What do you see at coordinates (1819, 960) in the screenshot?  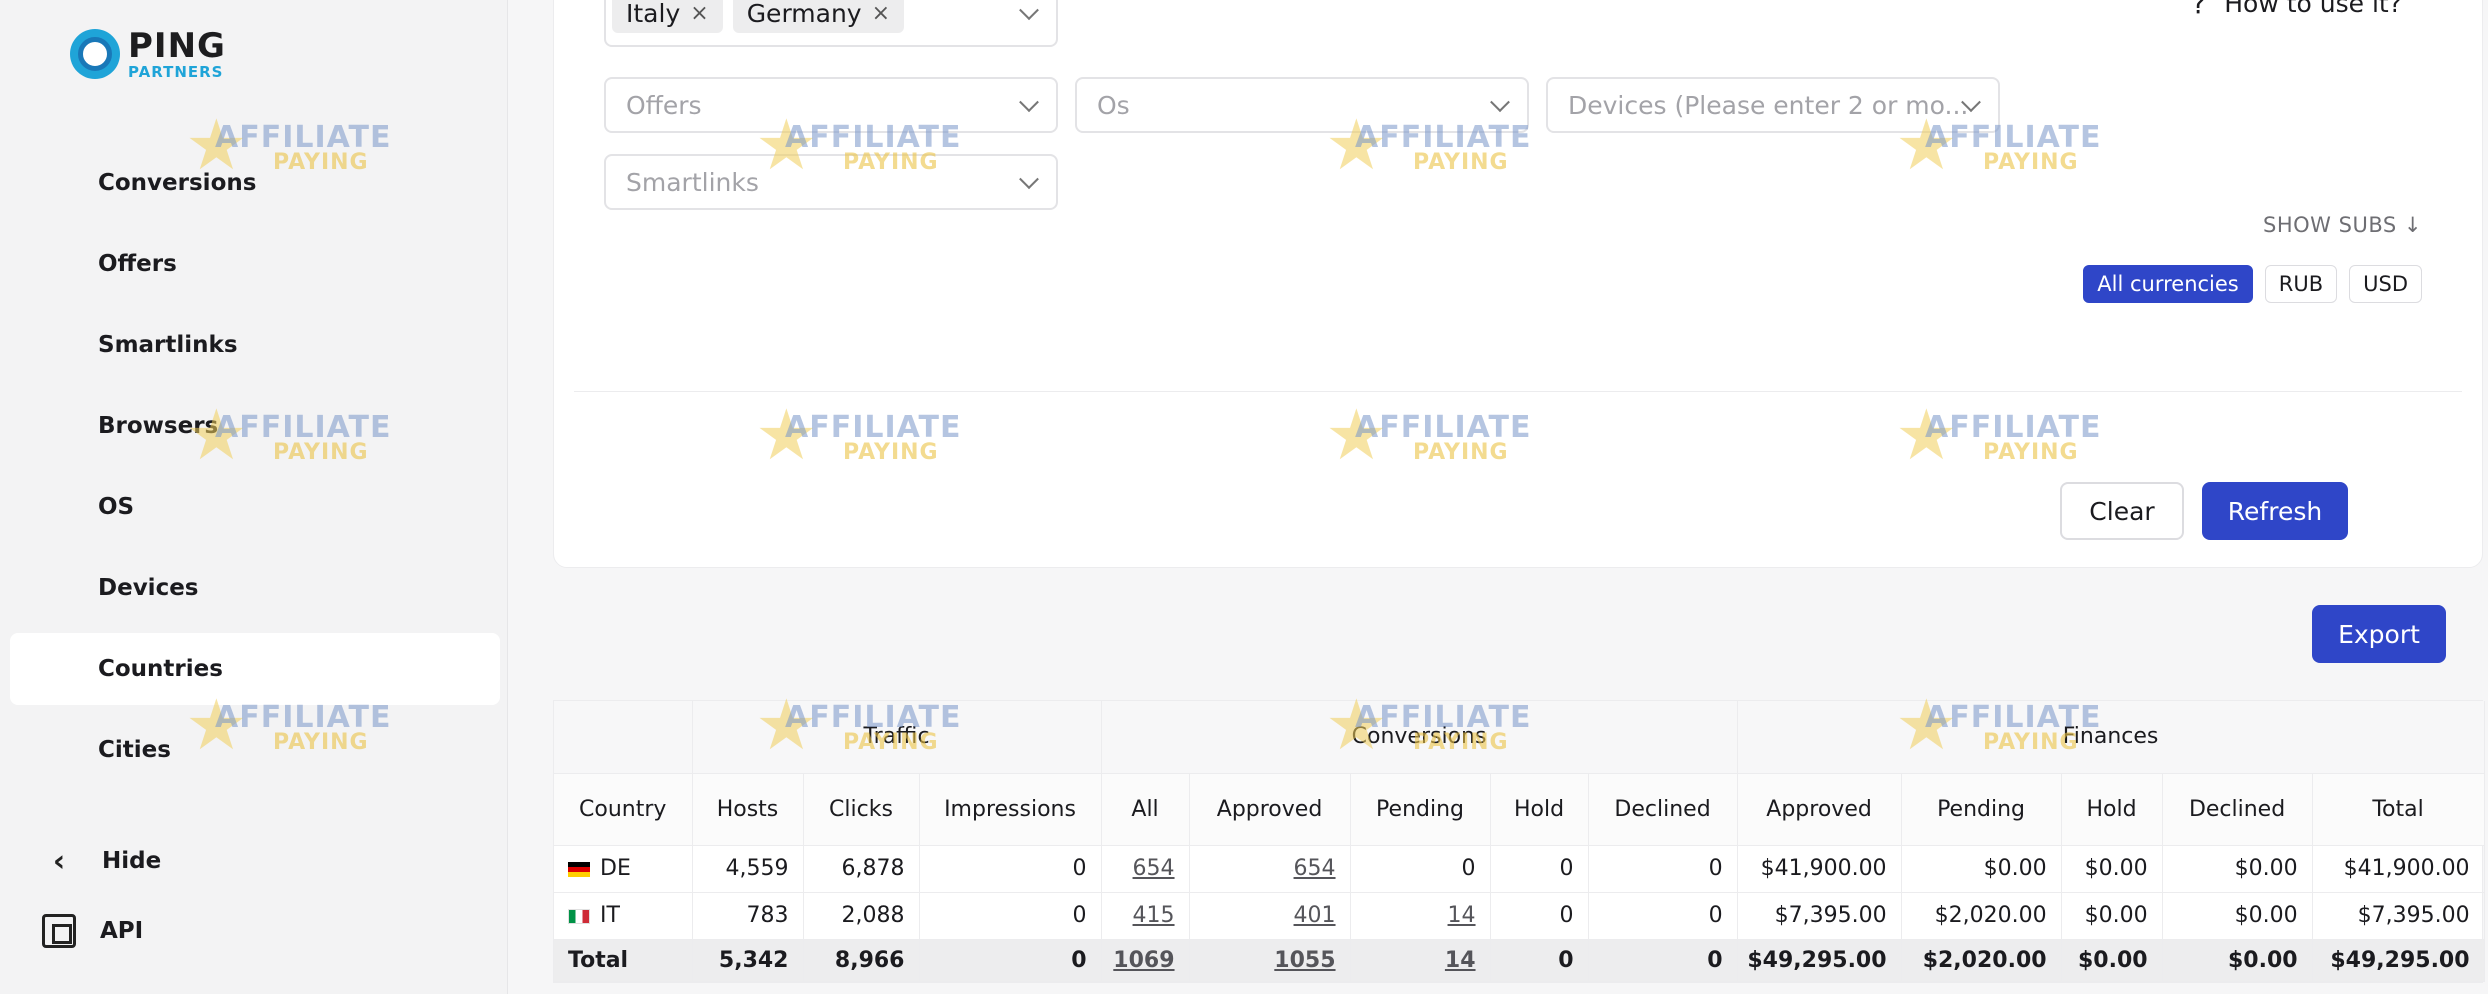 I see `fin-approved-cell: $49,295.00` at bounding box center [1819, 960].